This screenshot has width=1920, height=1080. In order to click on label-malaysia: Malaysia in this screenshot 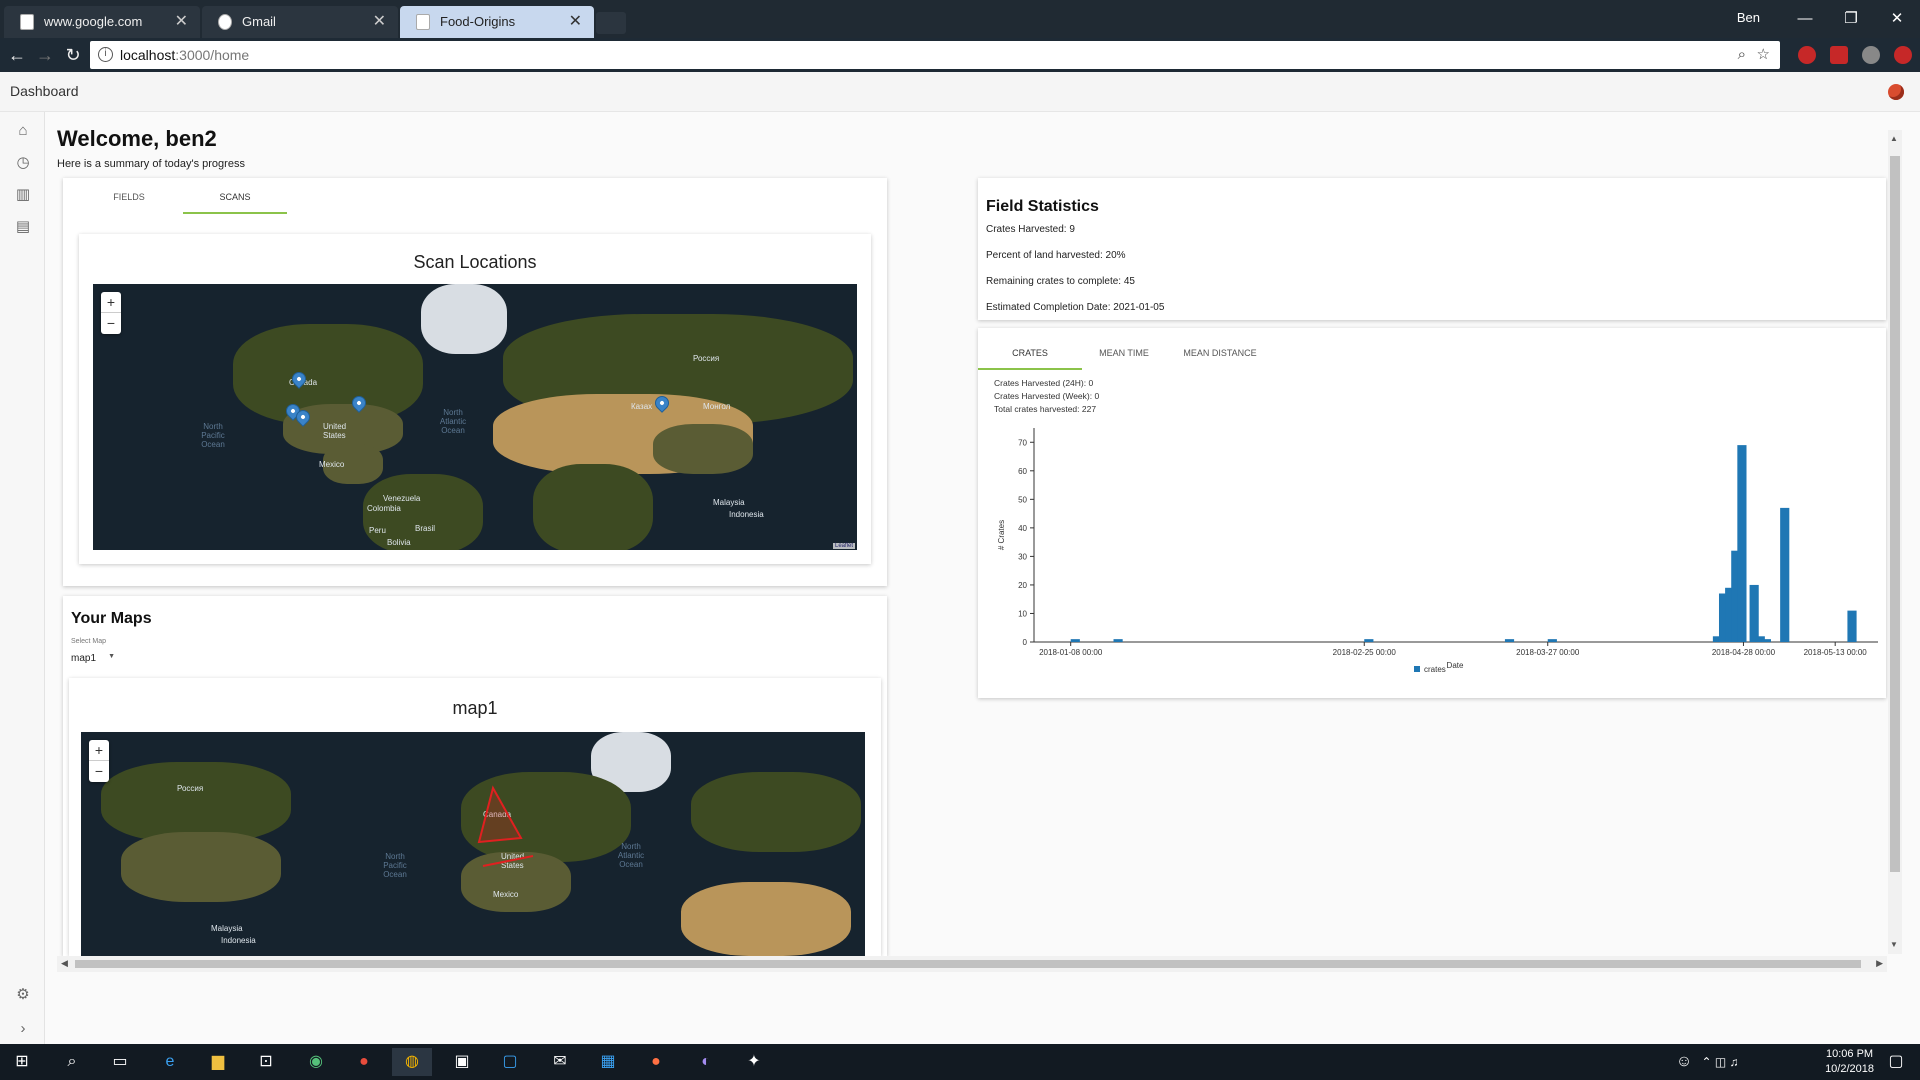, I will do `click(729, 502)`.